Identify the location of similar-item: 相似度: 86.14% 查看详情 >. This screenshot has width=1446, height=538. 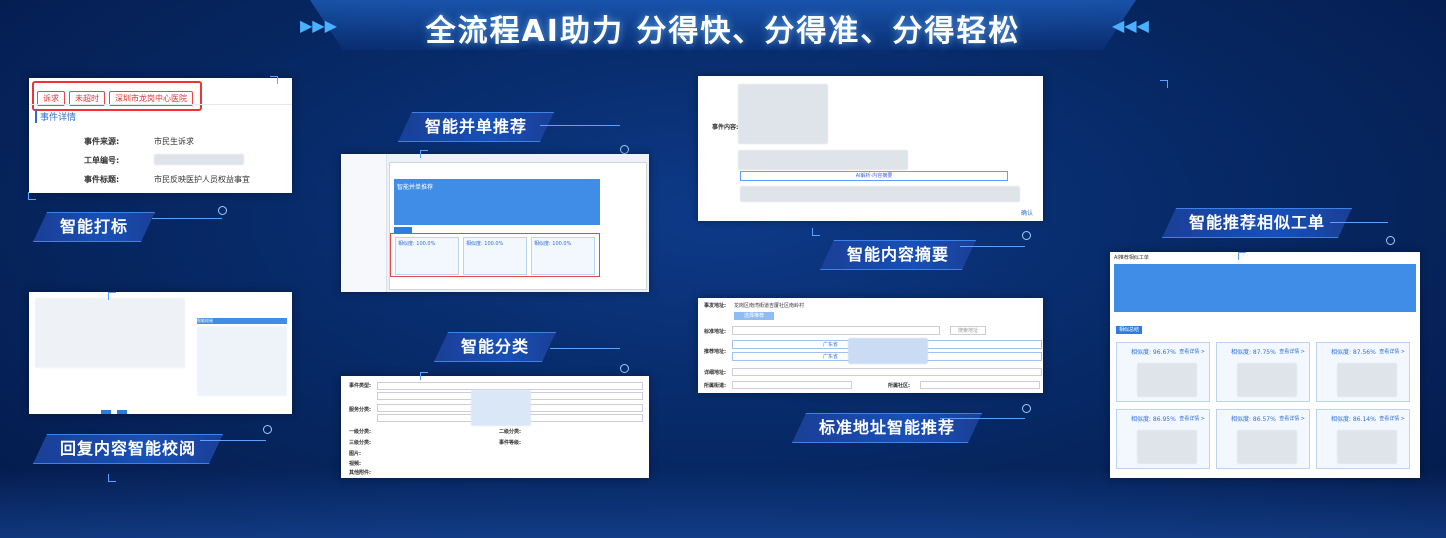
(1363, 439).